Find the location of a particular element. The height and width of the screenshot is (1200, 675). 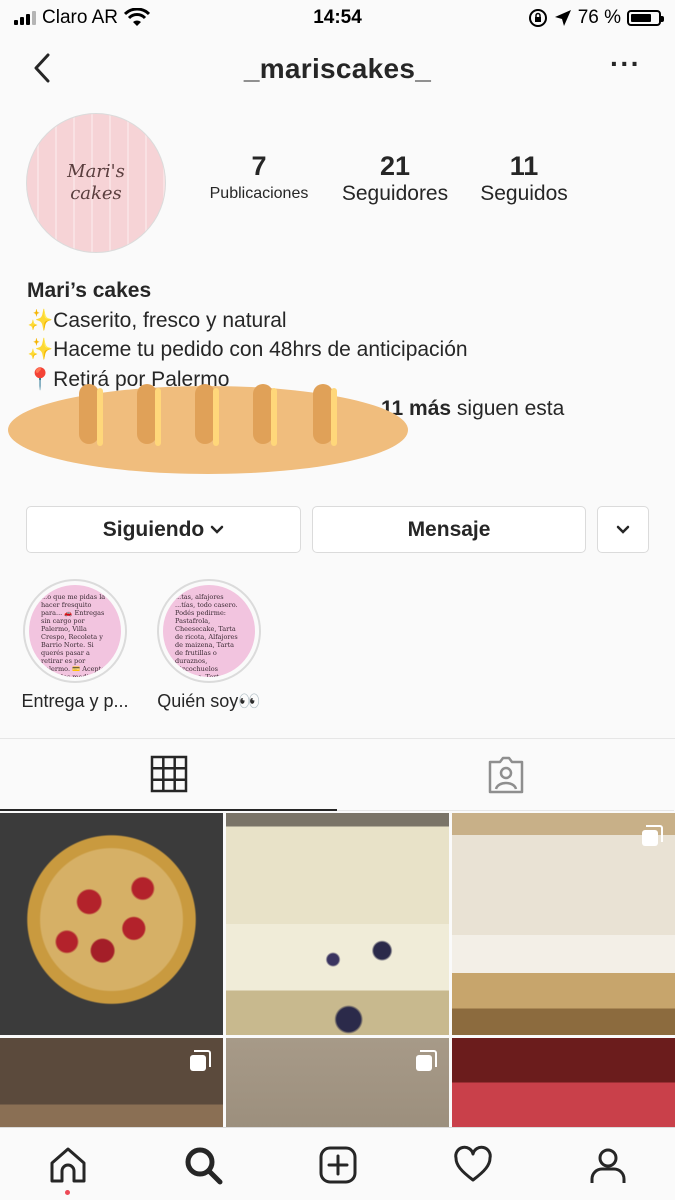

battery-icon is located at coordinates (645, 18).